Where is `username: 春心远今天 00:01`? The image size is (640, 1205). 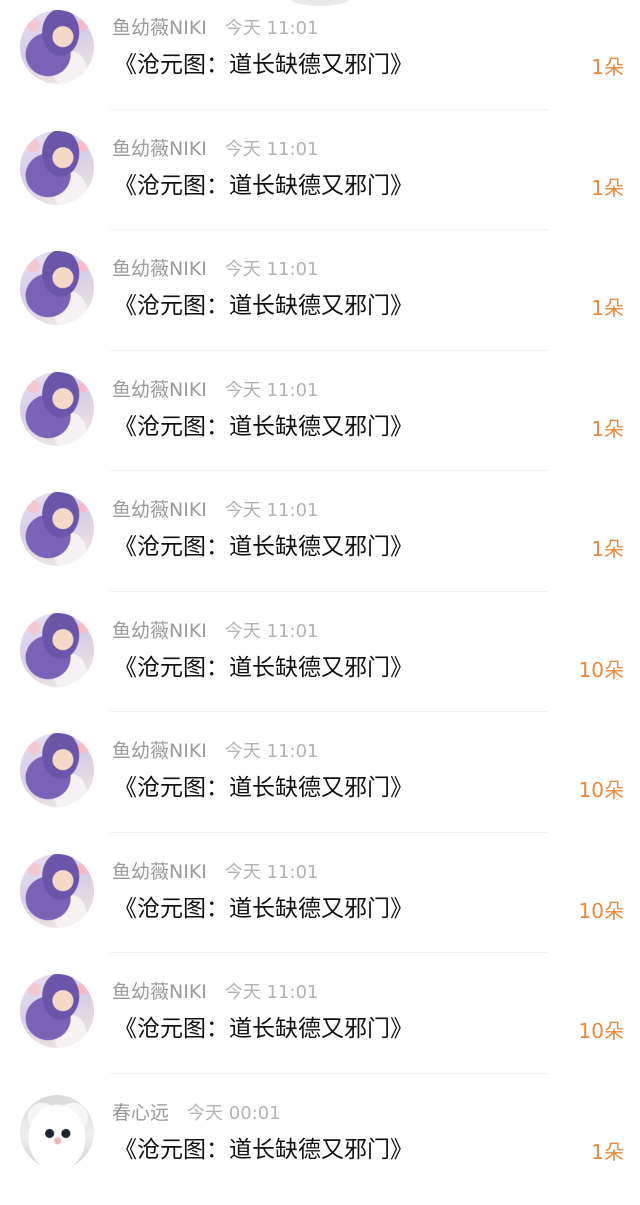
username: 春心远今天 00:01 is located at coordinates (196, 1113).